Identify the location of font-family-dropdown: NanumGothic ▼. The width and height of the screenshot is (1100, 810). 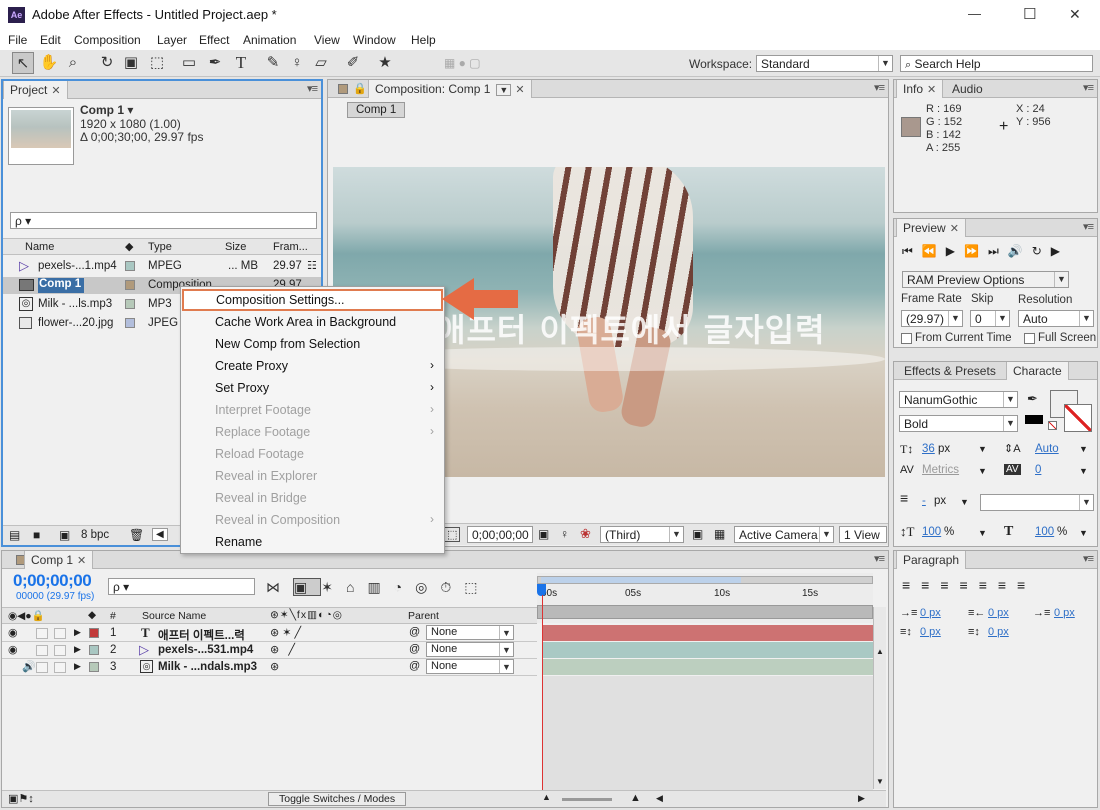
(958, 399).